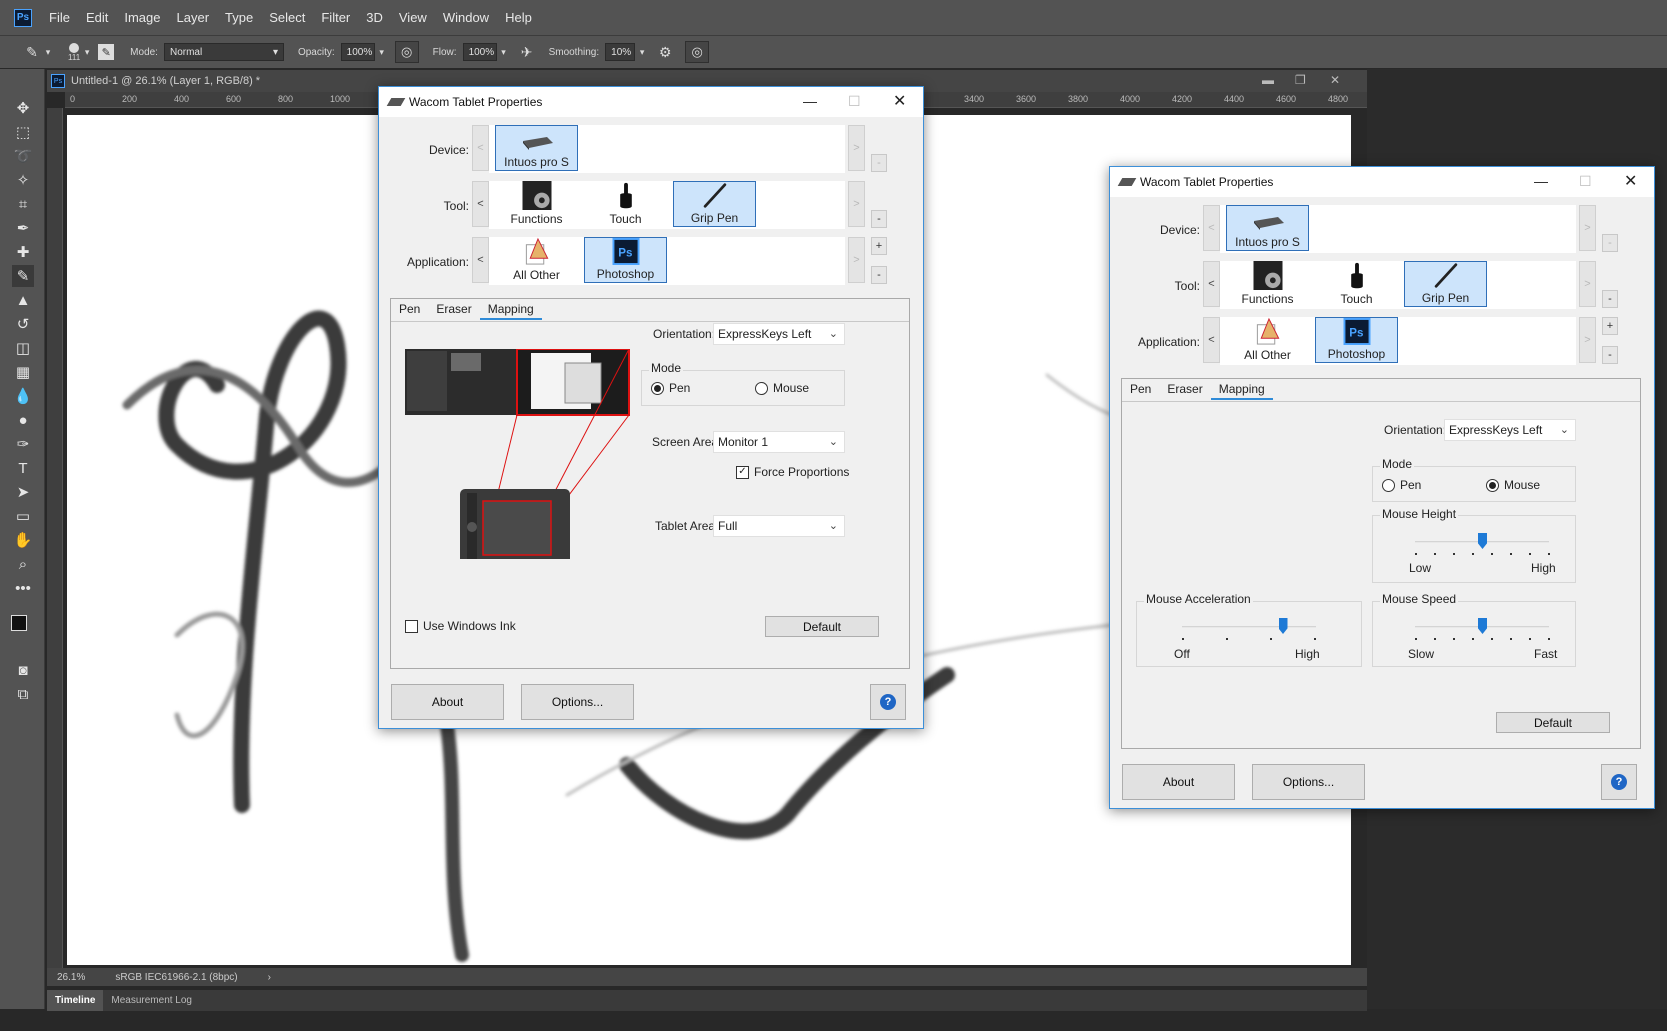  I want to click on menu-view: View, so click(413, 17).